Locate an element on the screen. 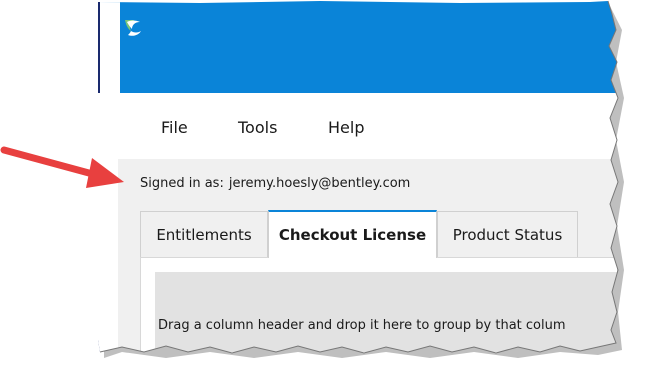 This screenshot has height=368, width=648. app-logo-icon is located at coordinates (132, 28).